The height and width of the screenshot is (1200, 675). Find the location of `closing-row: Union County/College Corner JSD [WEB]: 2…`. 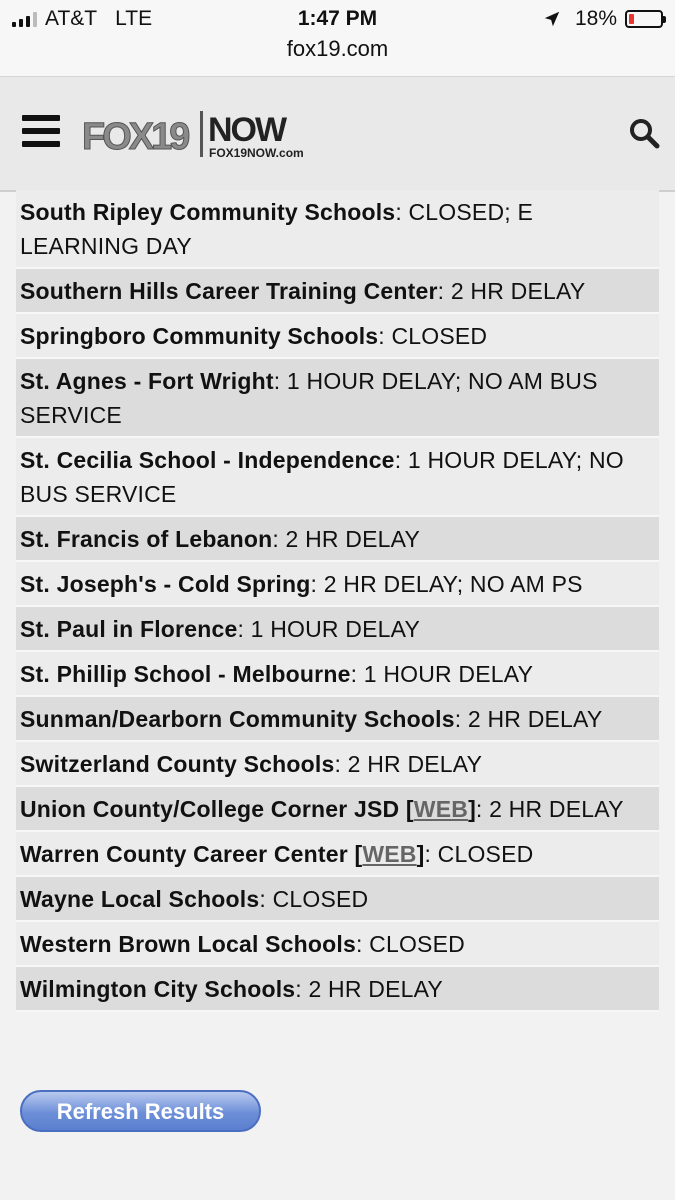

closing-row: Union County/College Corner JSD [WEB]: 2… is located at coordinates (337, 809).